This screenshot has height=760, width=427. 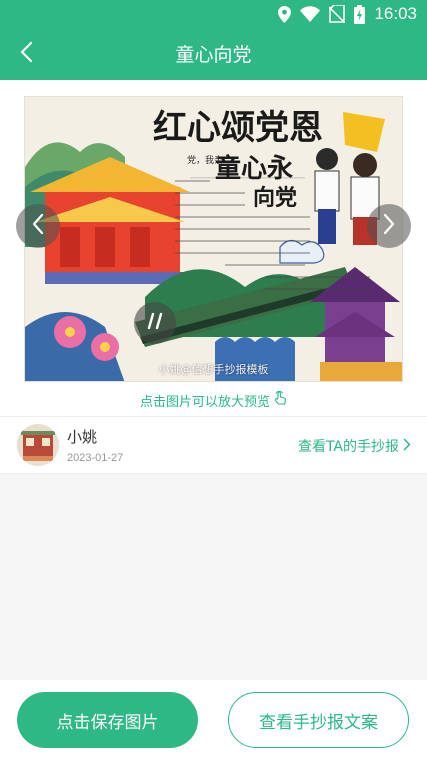 I want to click on pause-icon, so click(x=155, y=323).